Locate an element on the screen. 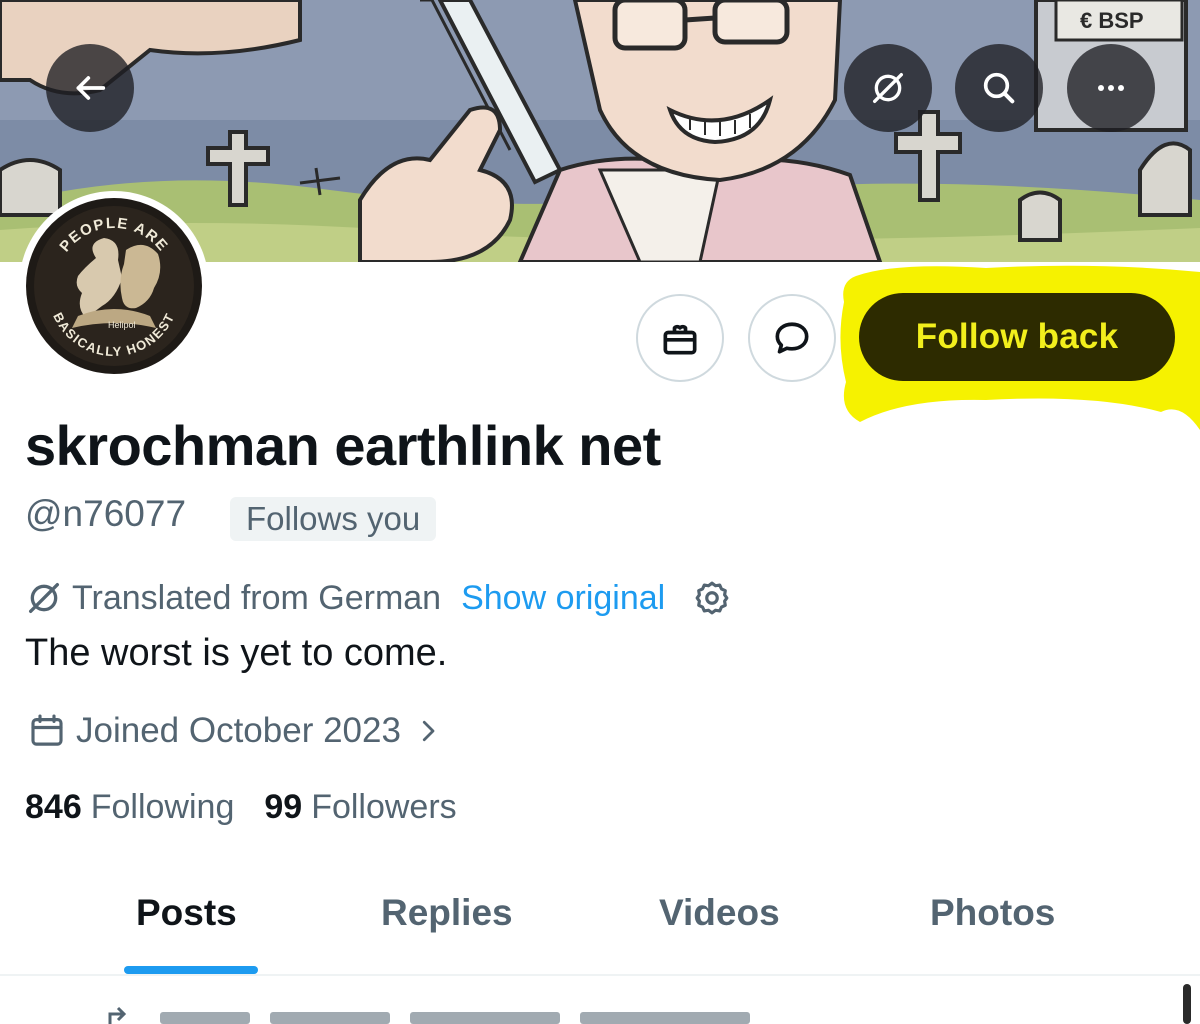 The image size is (1200, 1024). banner-sign-text: € BSP is located at coordinates (1112, 20).